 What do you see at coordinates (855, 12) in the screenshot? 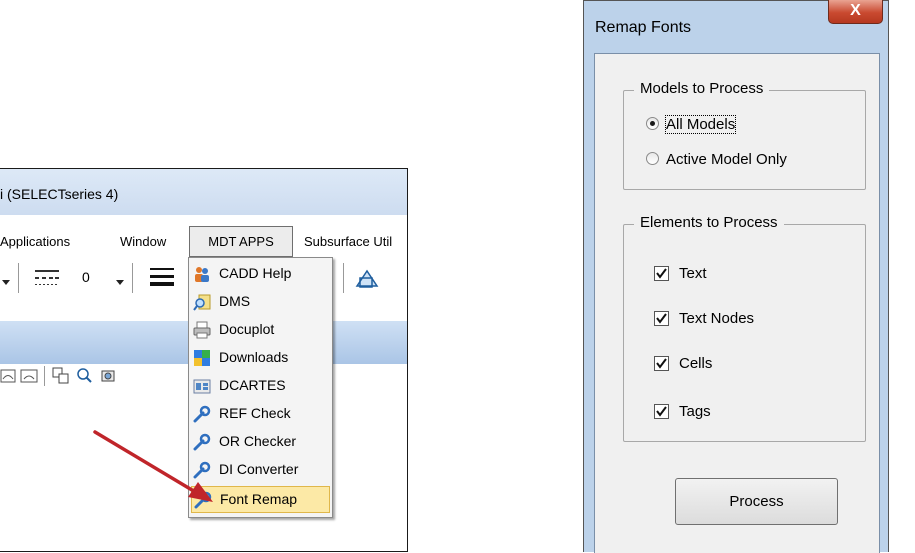
I see `close-button: X` at bounding box center [855, 12].